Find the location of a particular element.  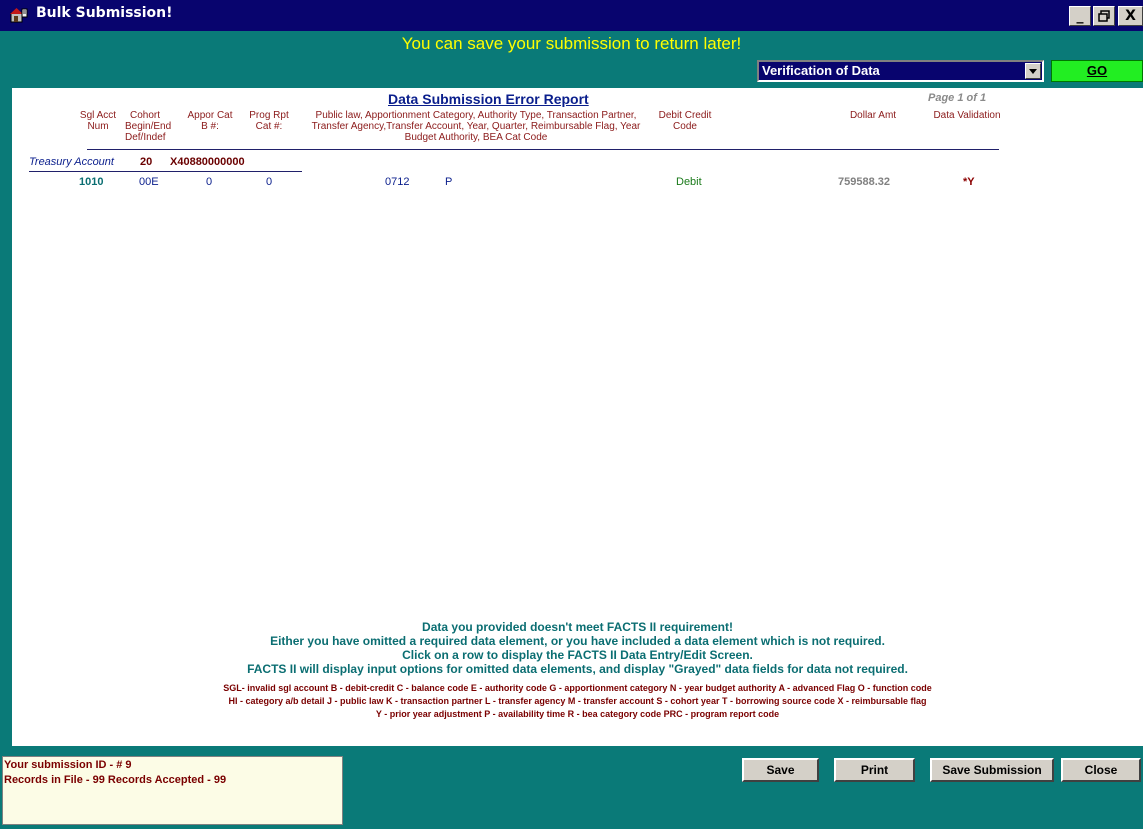

minimize-icon: _ is located at coordinates (1080, 16).